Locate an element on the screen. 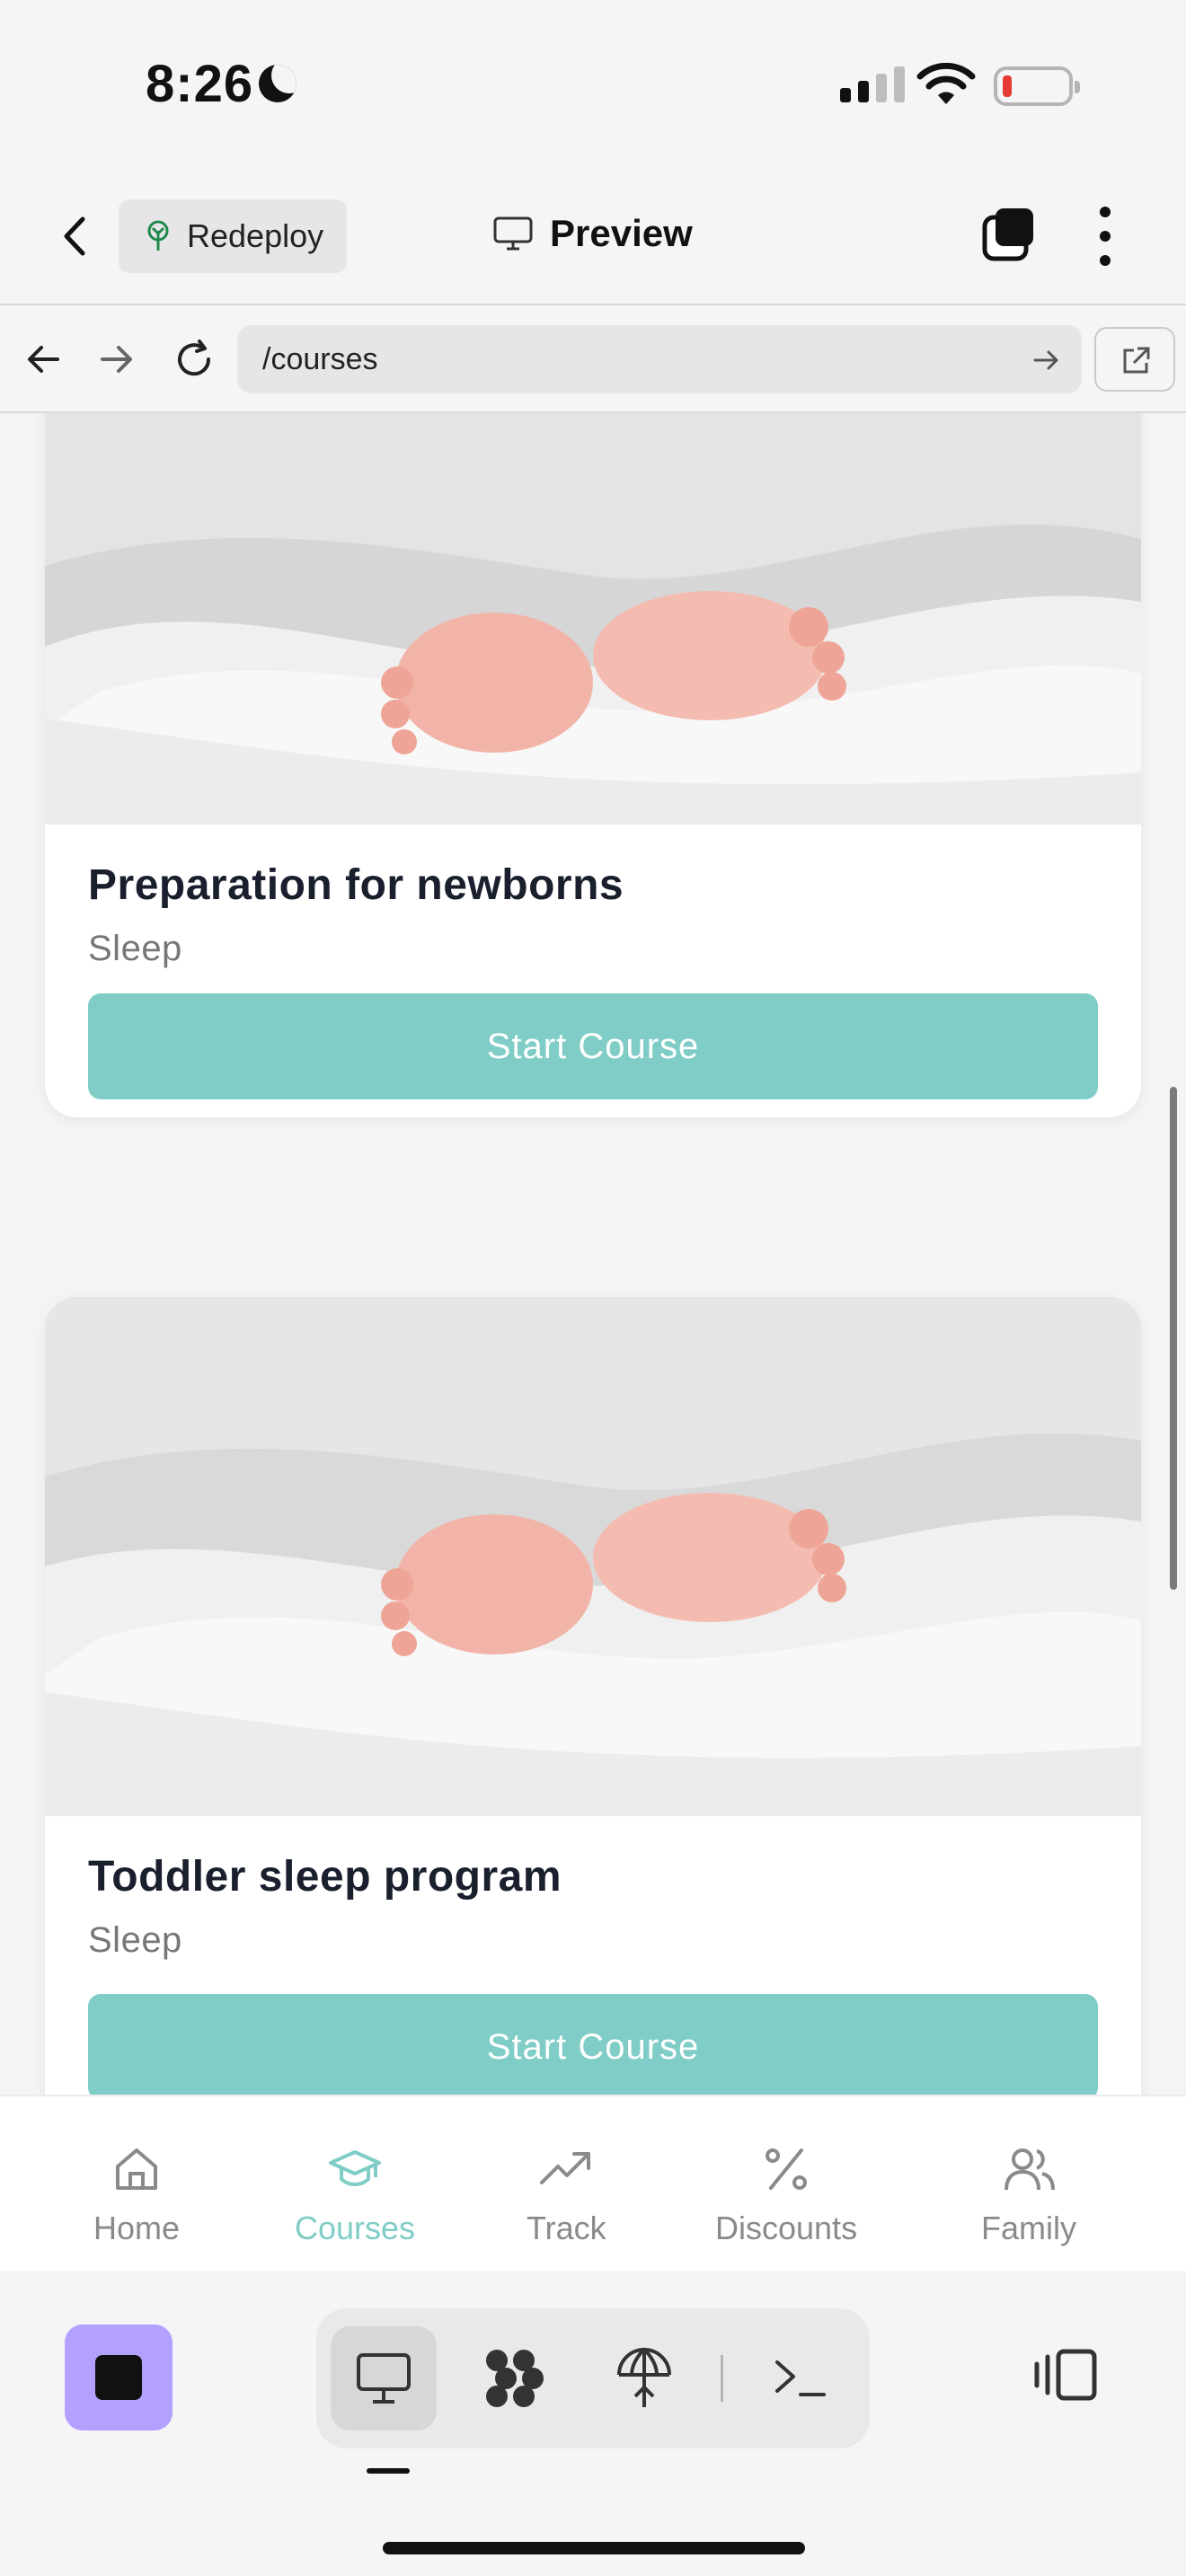 The width and height of the screenshot is (1186, 2576). preview-title: Preview is located at coordinates (592, 233).